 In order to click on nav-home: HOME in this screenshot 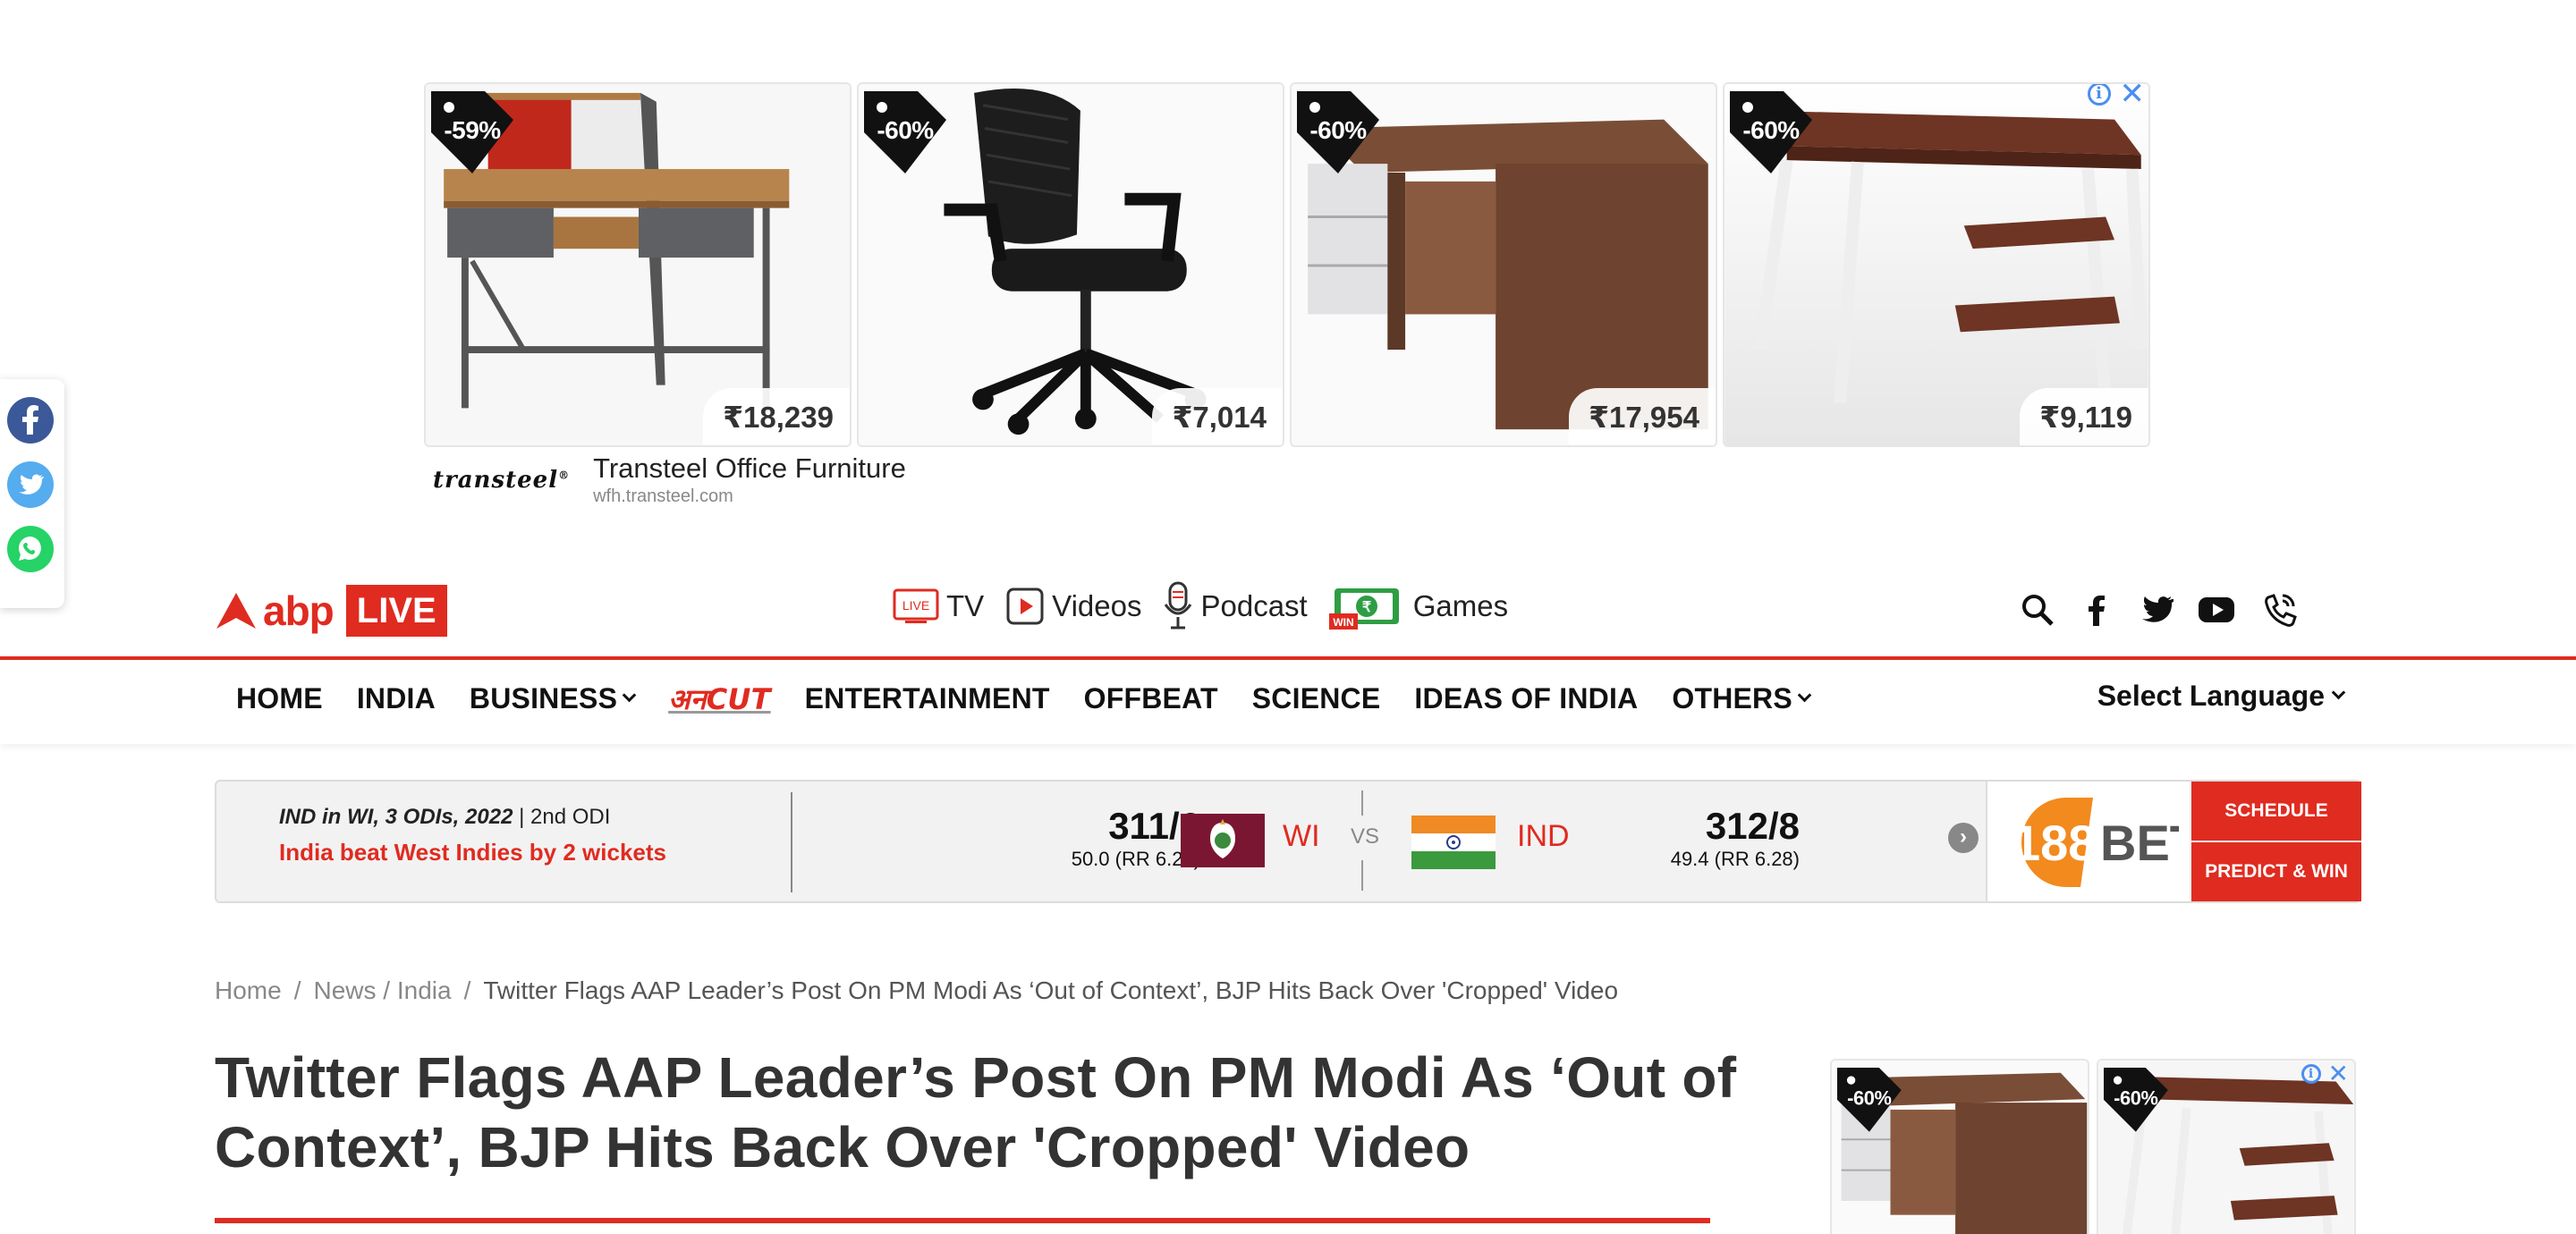, I will do `click(279, 698)`.